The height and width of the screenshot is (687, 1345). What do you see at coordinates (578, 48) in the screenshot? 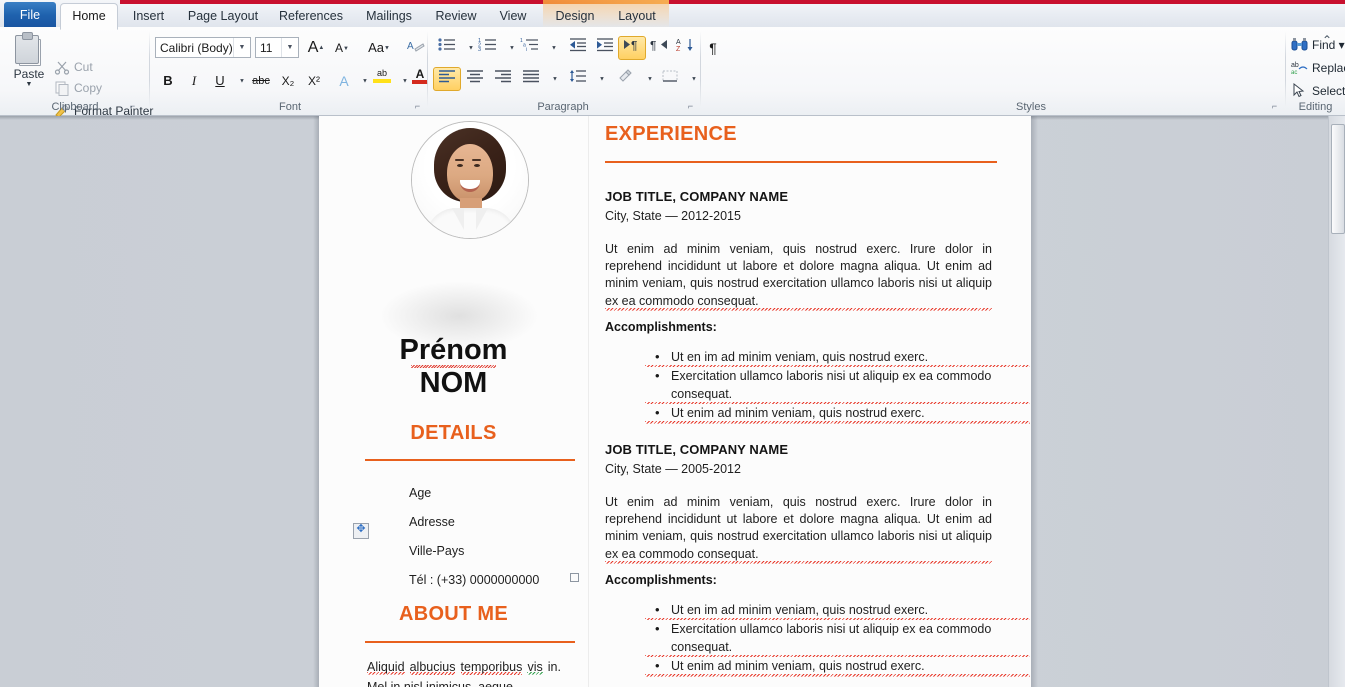
I see `decrease-indent-button` at bounding box center [578, 48].